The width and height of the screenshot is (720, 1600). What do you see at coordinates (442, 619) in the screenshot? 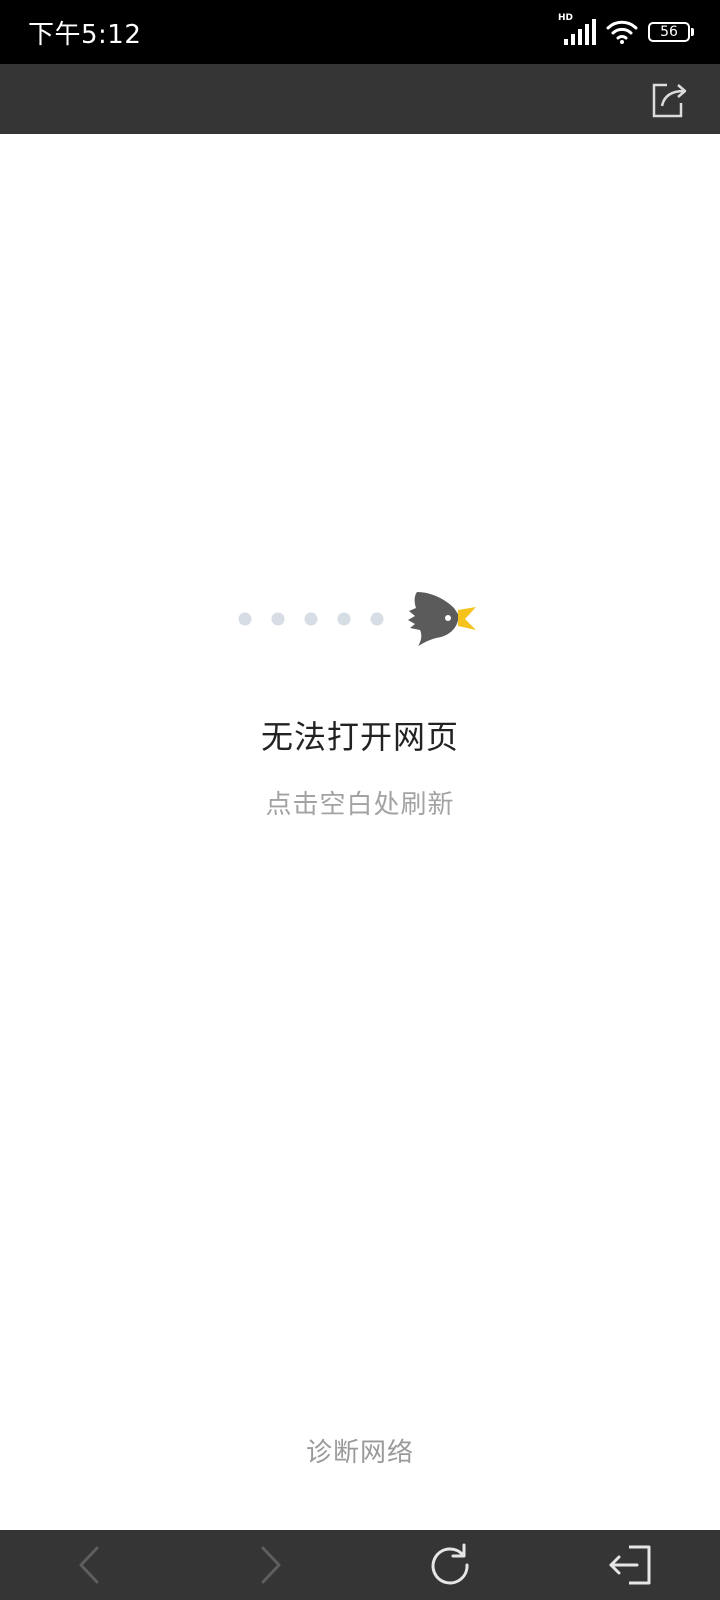
I see `bird-icon` at bounding box center [442, 619].